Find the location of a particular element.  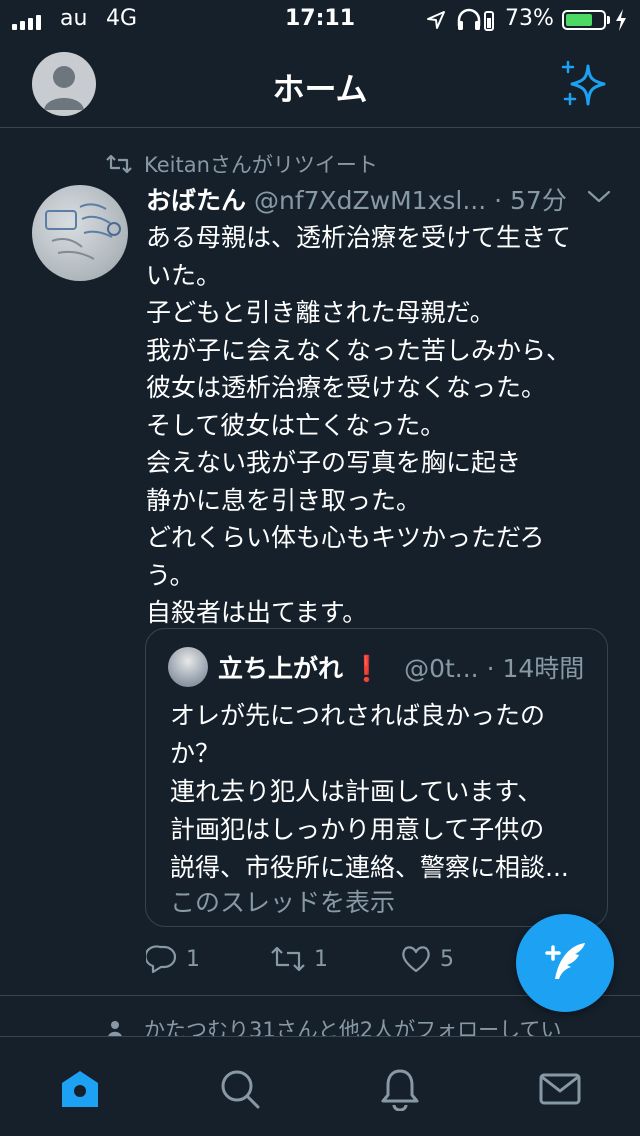

reply-button: 1 is located at coordinates (173, 959).